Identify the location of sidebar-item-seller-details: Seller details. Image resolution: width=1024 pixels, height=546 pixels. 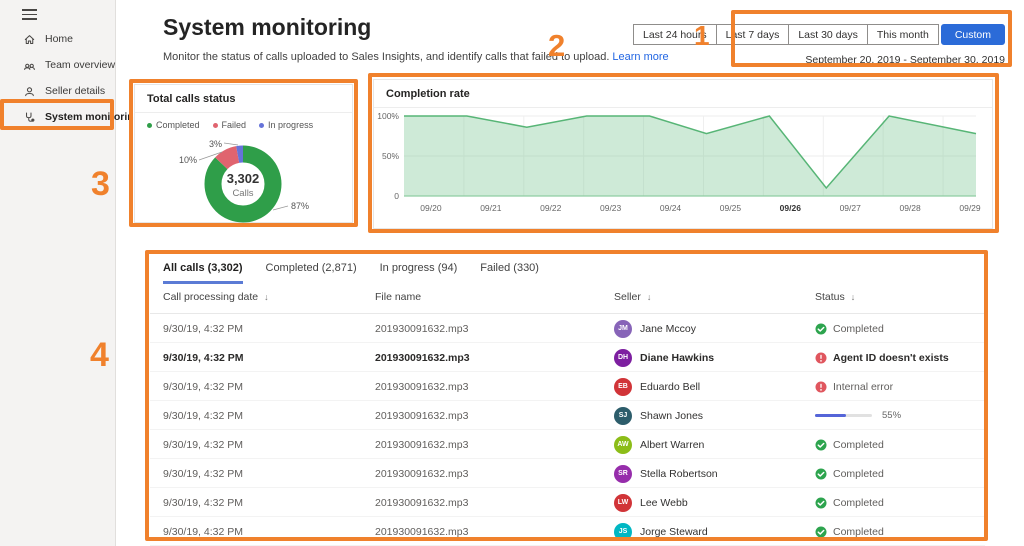
(57, 91).